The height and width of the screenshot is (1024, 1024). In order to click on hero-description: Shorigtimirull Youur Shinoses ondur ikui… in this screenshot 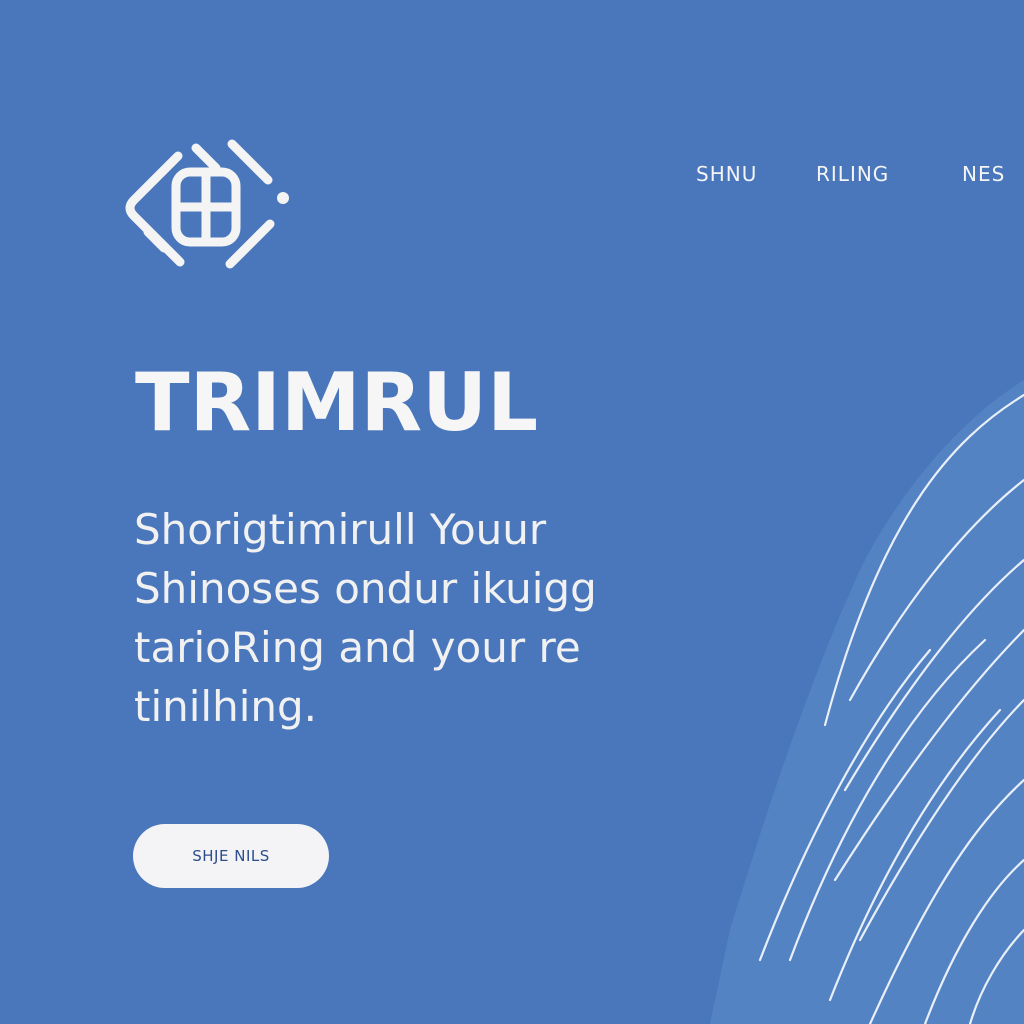, I will do `click(365, 618)`.